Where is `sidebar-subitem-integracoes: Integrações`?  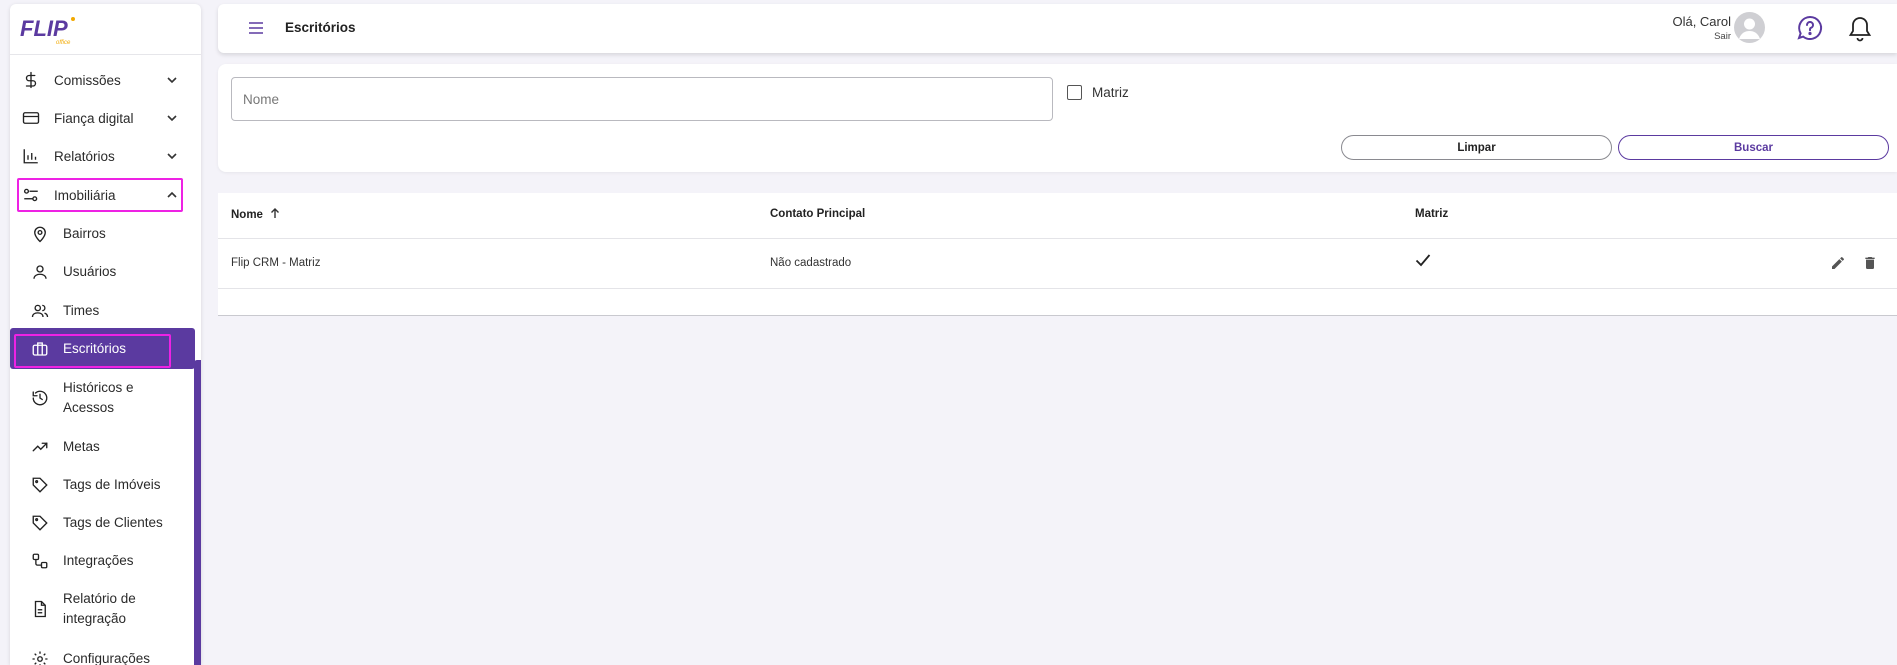
sidebar-subitem-integracoes: Integrações is located at coordinates (102, 561).